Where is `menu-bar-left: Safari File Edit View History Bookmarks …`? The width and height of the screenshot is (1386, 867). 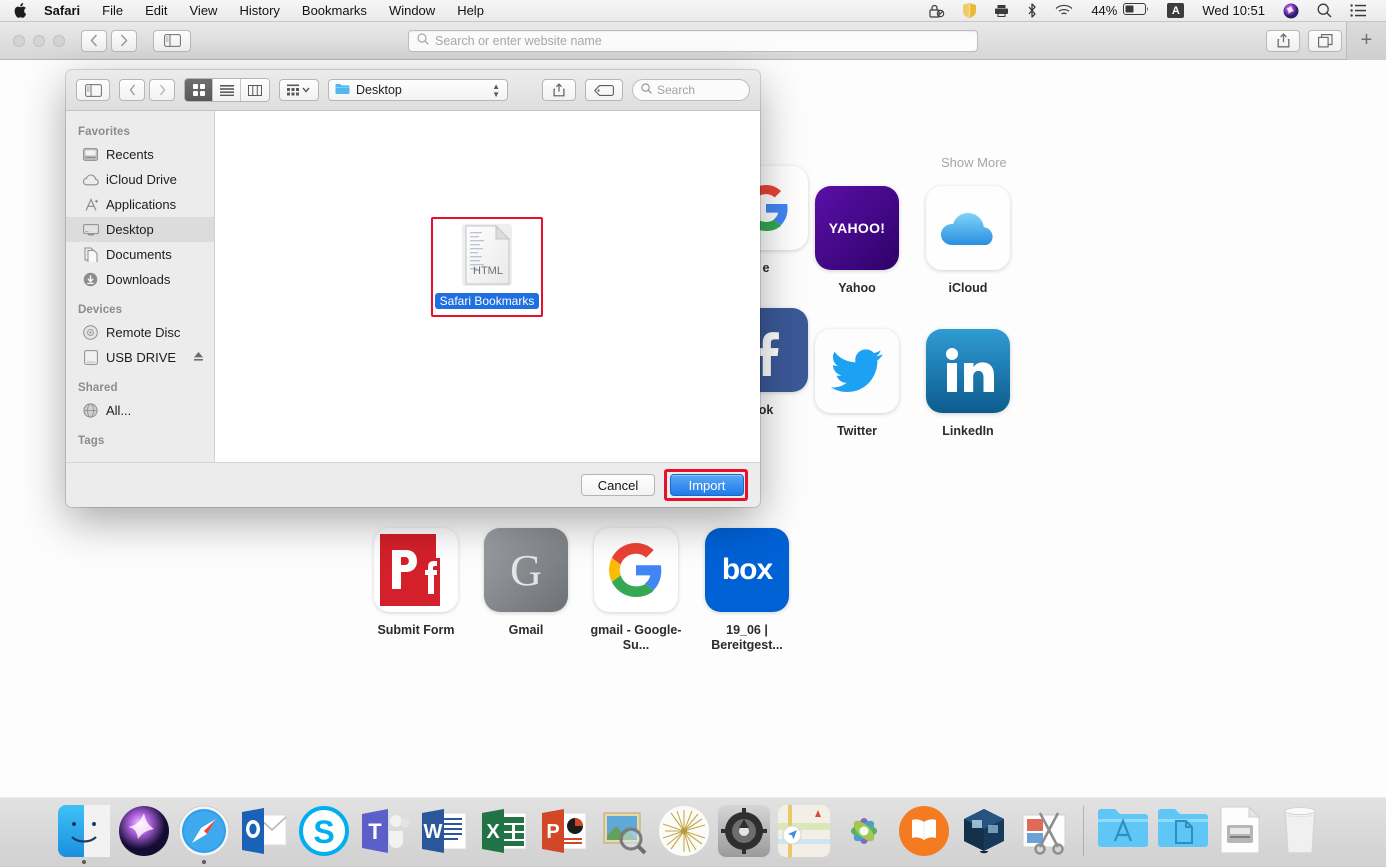 menu-bar-left: Safari File Edit View History Bookmarks … is located at coordinates (247, 11).